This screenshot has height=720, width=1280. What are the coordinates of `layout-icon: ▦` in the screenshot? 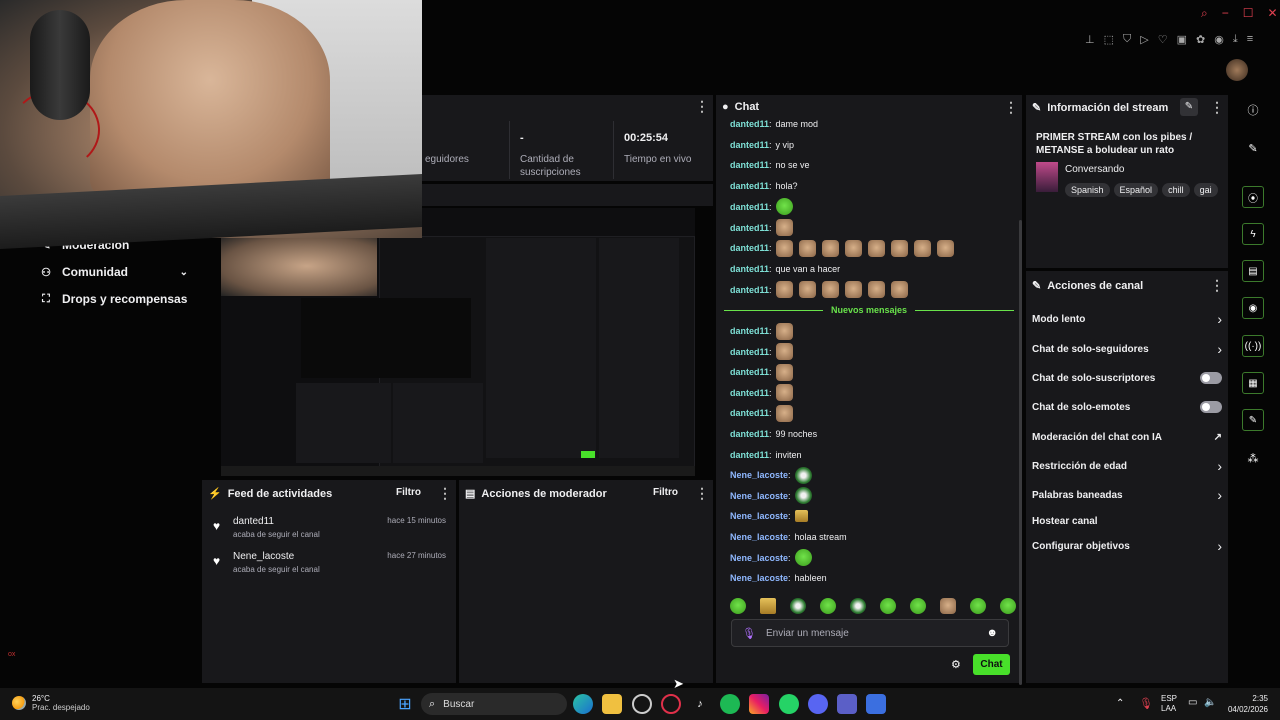 It's located at (1253, 383).